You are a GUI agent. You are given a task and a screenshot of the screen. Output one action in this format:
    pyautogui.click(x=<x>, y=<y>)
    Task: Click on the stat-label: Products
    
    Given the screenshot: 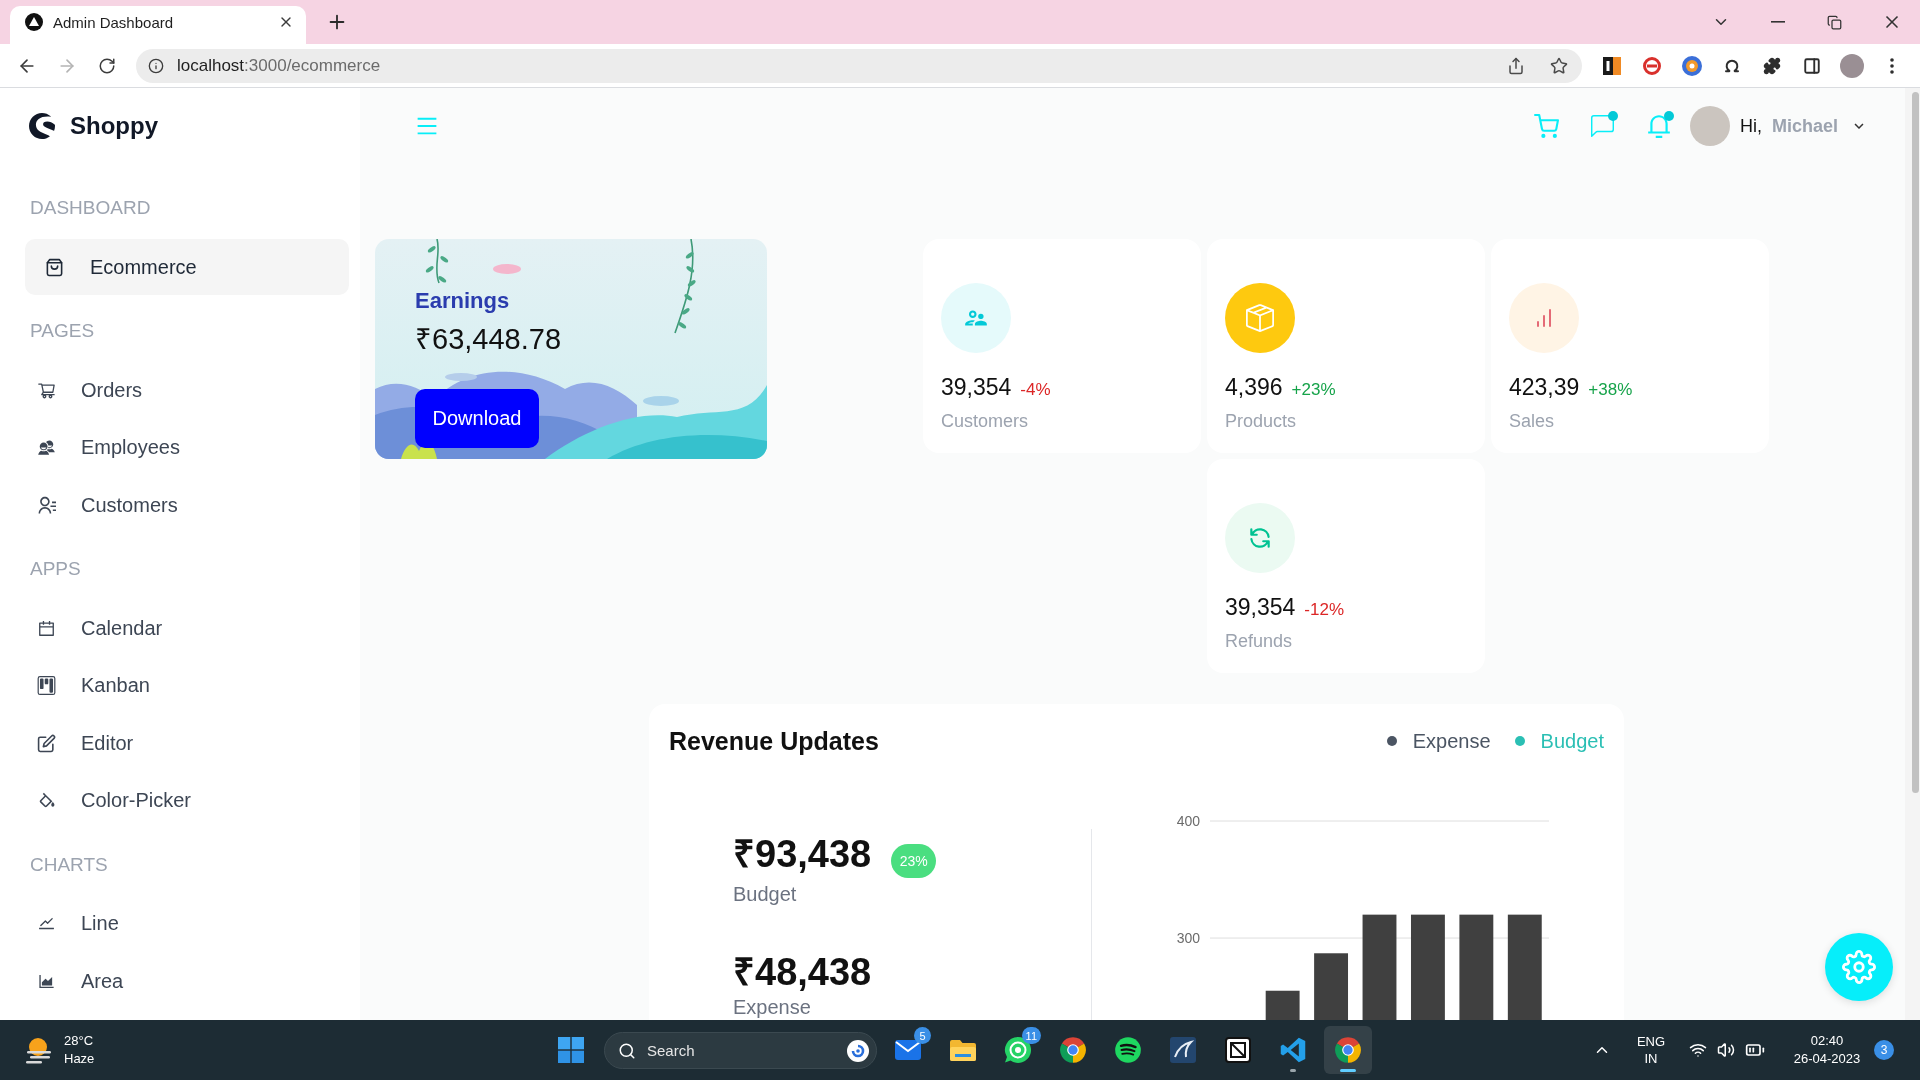 What is the action you would take?
    pyautogui.click(x=1261, y=421)
    